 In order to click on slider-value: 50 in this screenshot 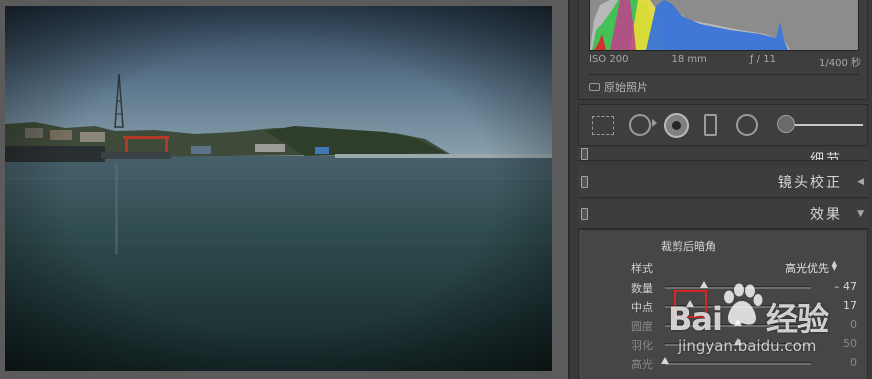, I will do `click(850, 343)`.